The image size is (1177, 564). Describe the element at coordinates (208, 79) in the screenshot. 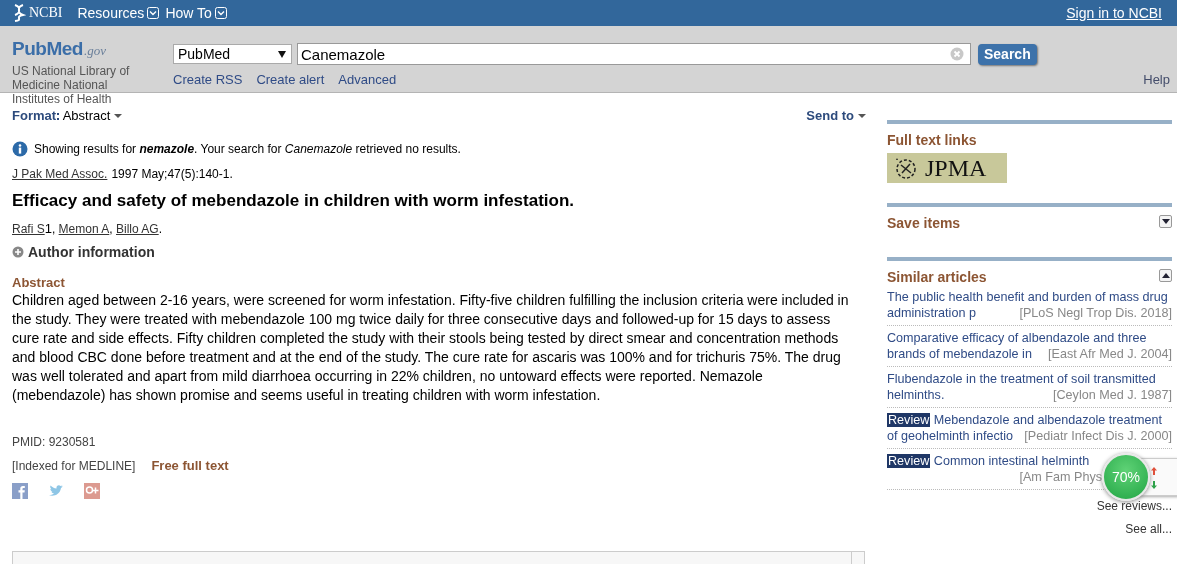

I see `header-link: Create RSS` at that location.